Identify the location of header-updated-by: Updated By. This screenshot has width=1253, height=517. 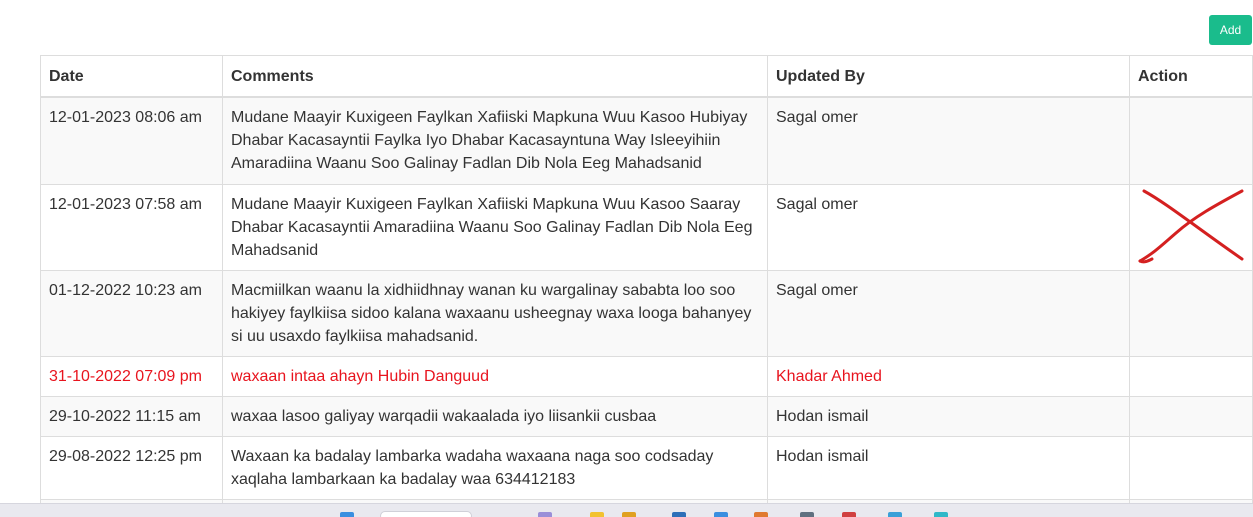
(948, 76).